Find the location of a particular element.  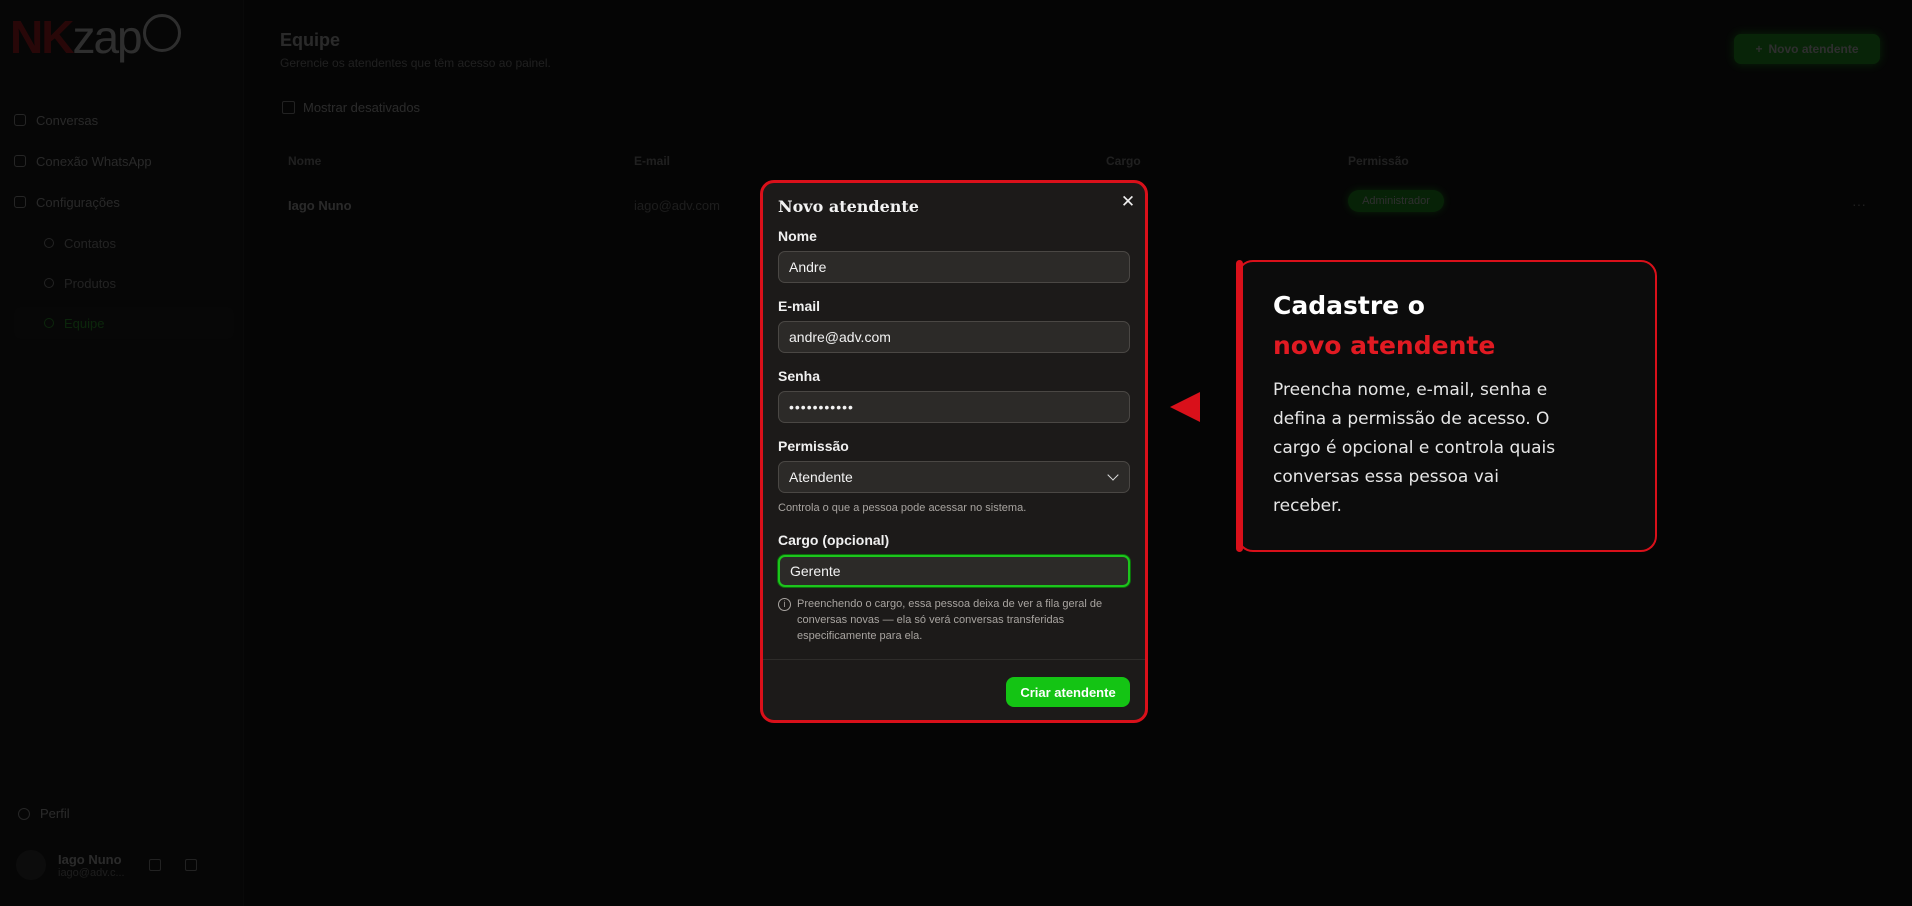

sidebar-item-conexao: Conexão WhatsApp is located at coordinates (124, 161).